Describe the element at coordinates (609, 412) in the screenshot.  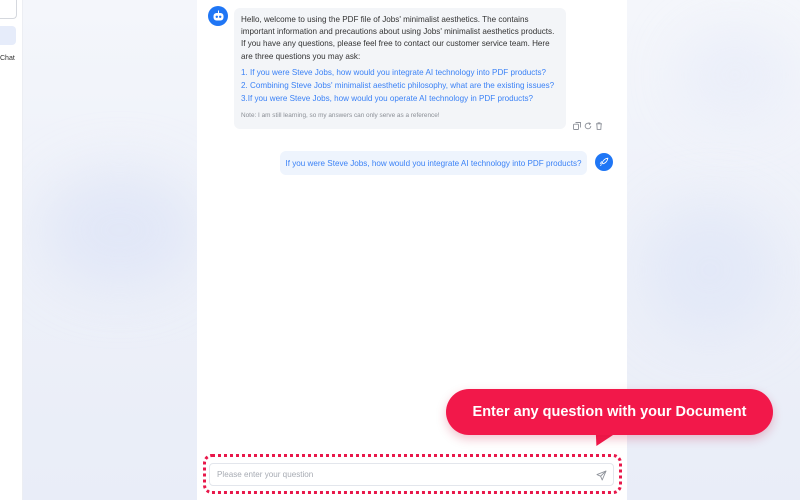
I see `callout-banner: Enter any question with your Document` at that location.